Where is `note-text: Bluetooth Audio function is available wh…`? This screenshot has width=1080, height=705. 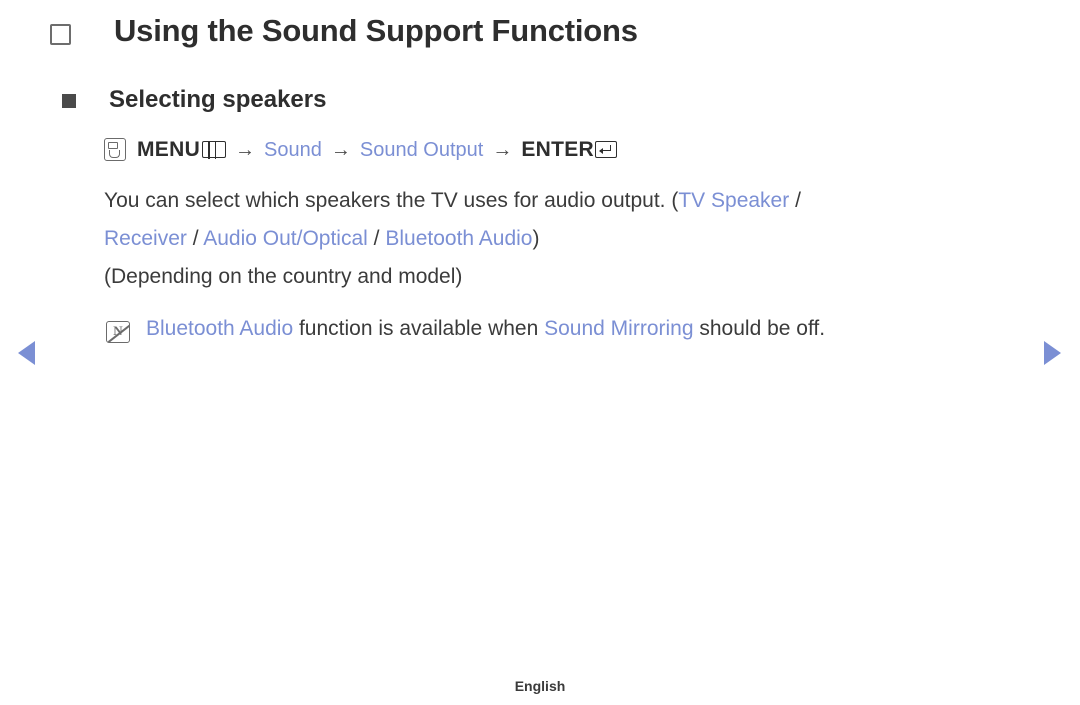 note-text: Bluetooth Audio function is available wh… is located at coordinates (485, 329).